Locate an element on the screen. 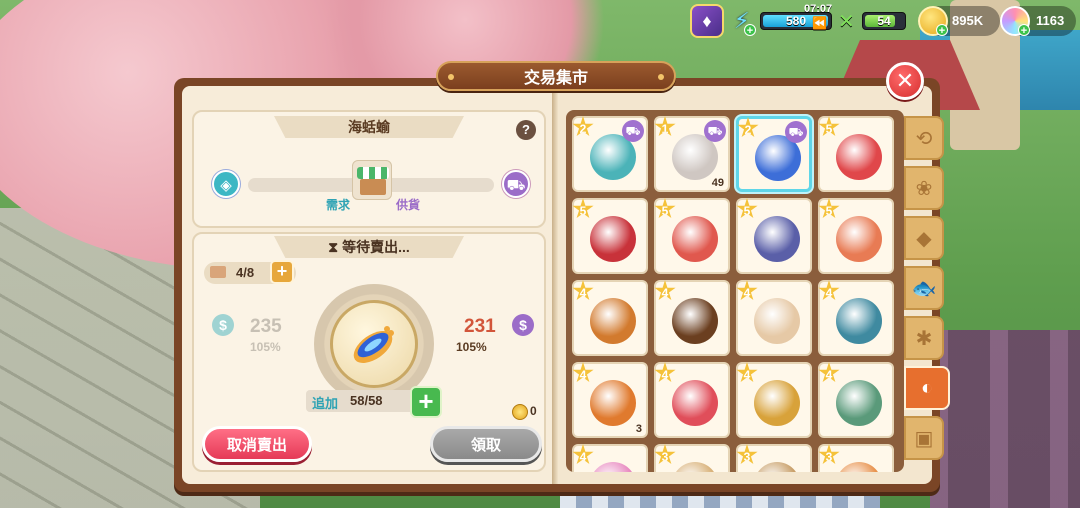 The image size is (1080, 508). tab-seashell: ◐ is located at coordinates (927, 388).